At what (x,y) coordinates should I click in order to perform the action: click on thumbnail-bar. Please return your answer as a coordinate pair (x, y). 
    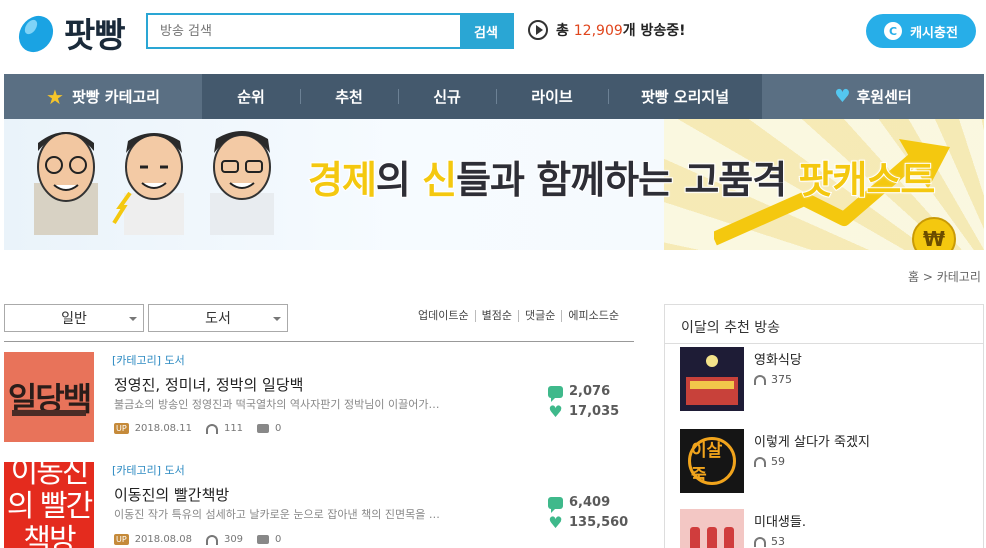
    Looking at the image, I should click on (49, 413).